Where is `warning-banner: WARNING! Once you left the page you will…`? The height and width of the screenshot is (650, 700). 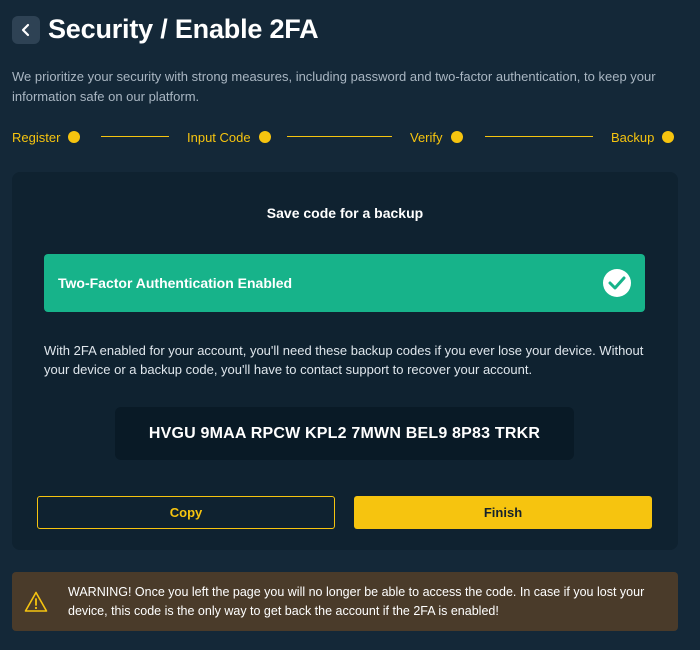 warning-banner: WARNING! Once you left the page you will… is located at coordinates (345, 601).